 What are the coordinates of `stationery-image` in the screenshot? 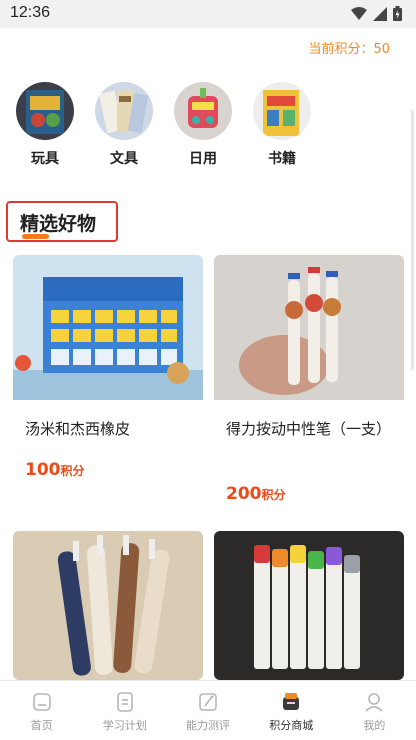 It's located at (124, 111).